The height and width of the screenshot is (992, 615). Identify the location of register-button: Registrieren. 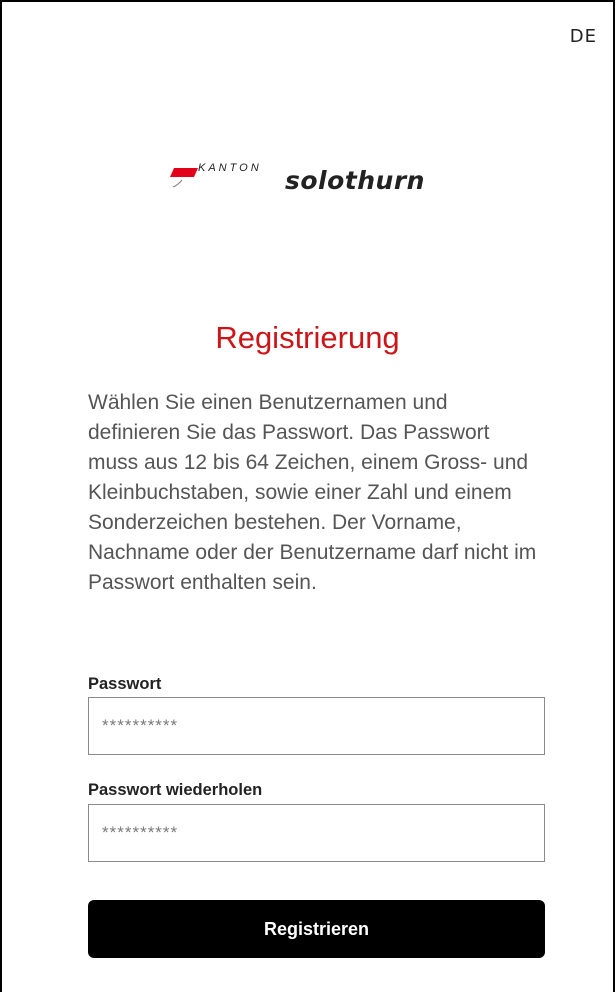
(316, 929).